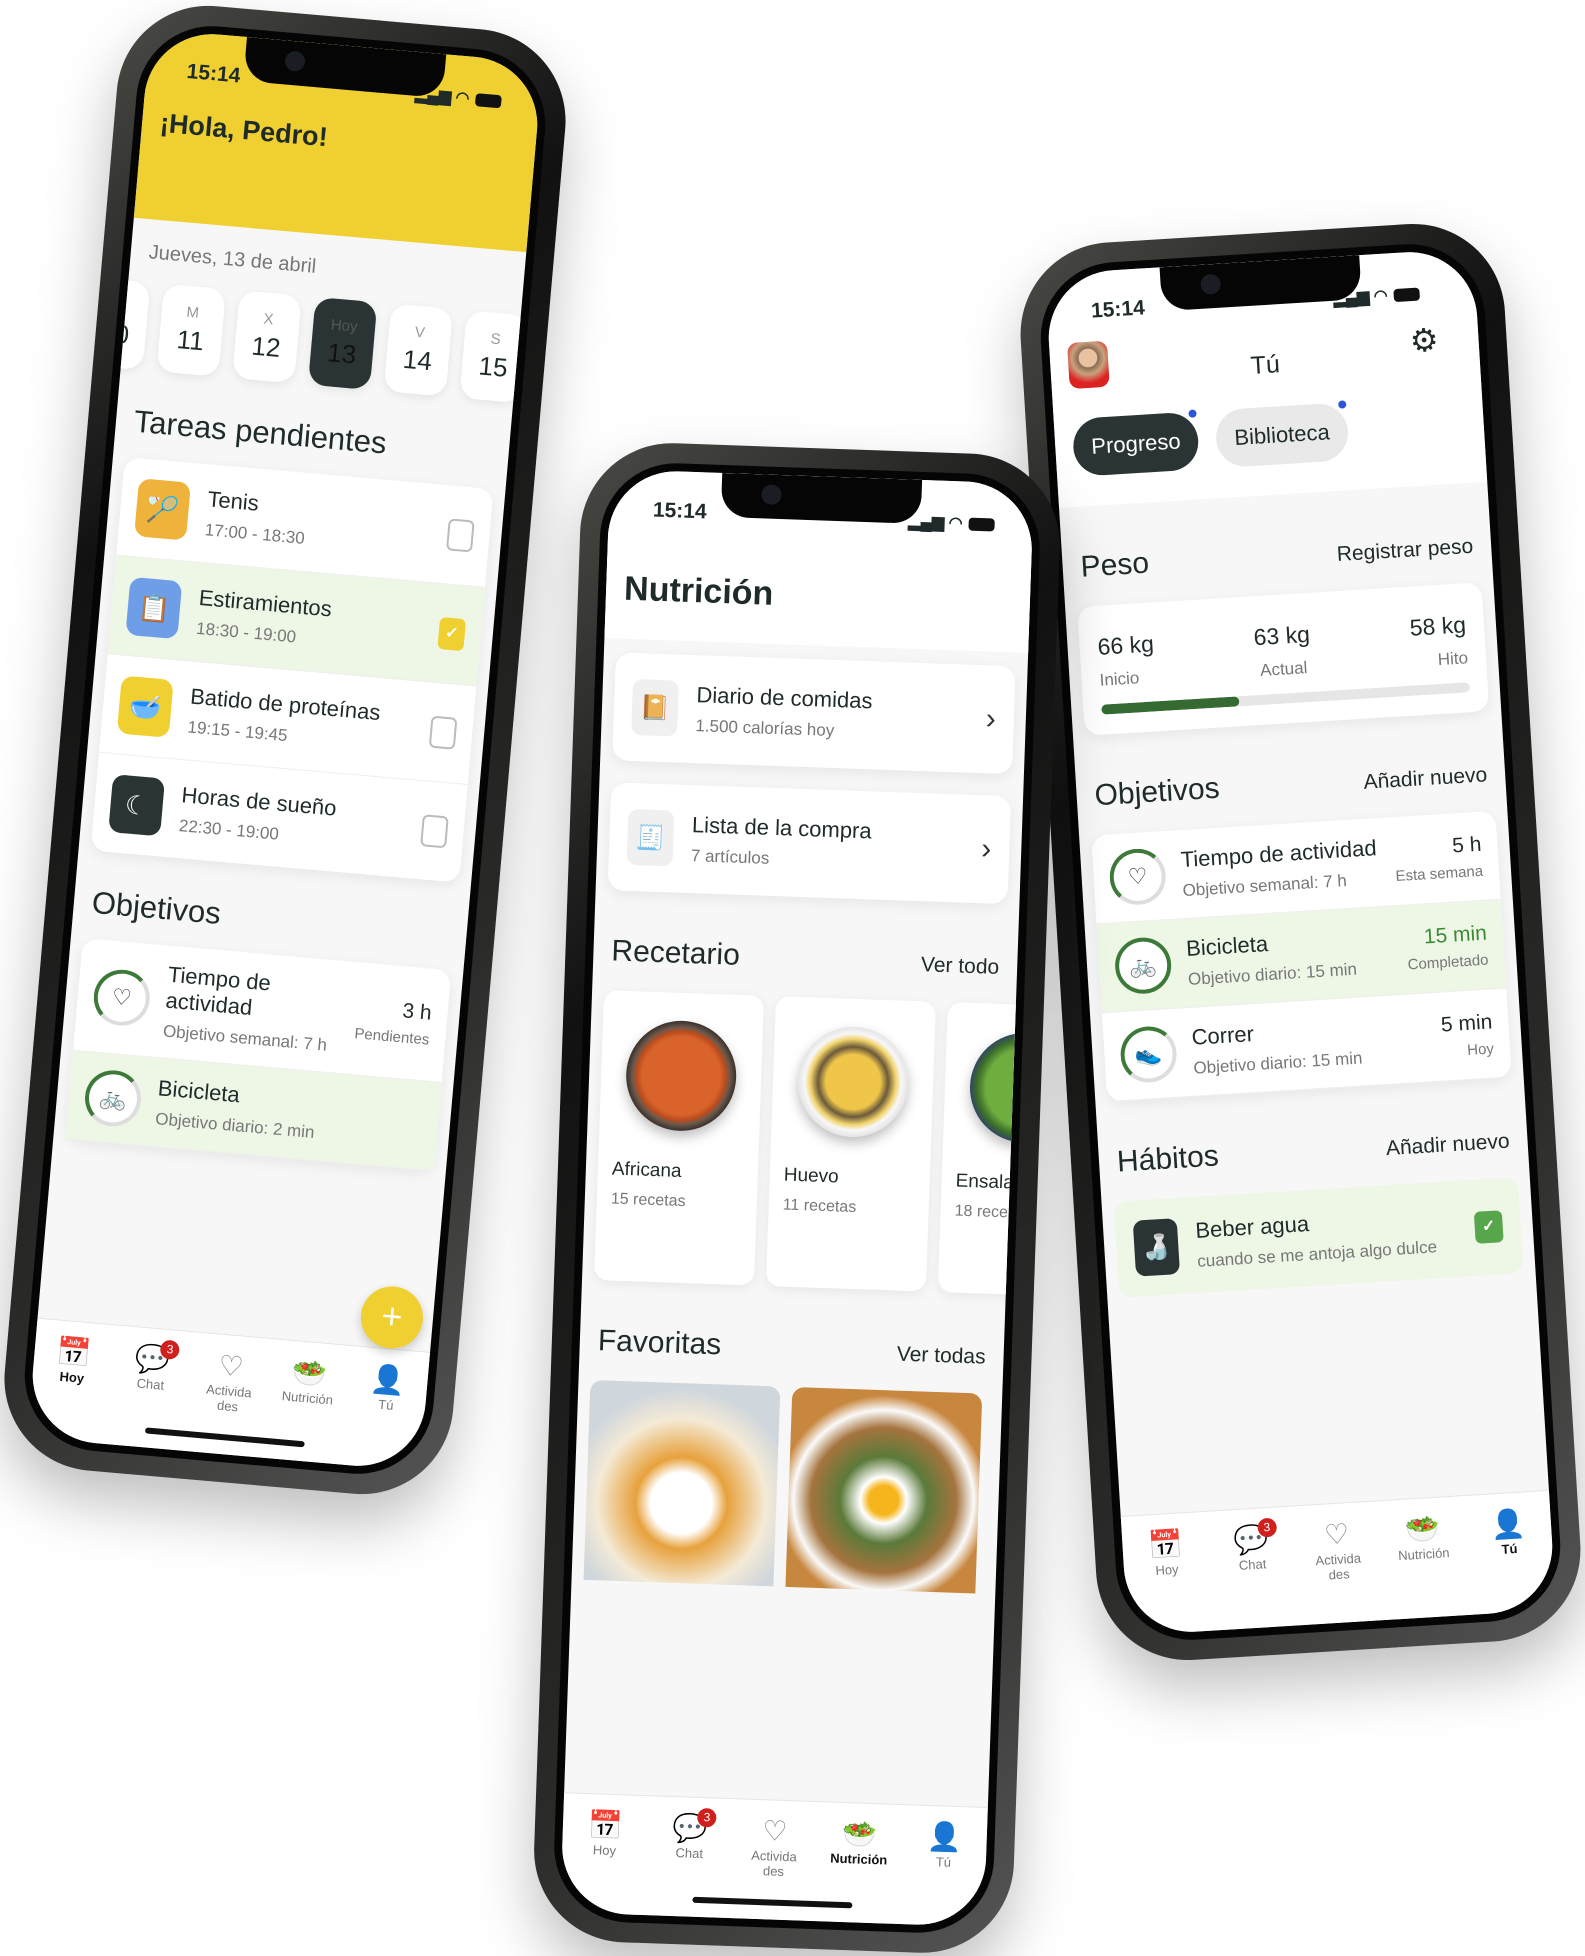 The height and width of the screenshot is (1956, 1585). Describe the element at coordinates (267, 337) in the screenshot. I see `day-12: X 12` at that location.